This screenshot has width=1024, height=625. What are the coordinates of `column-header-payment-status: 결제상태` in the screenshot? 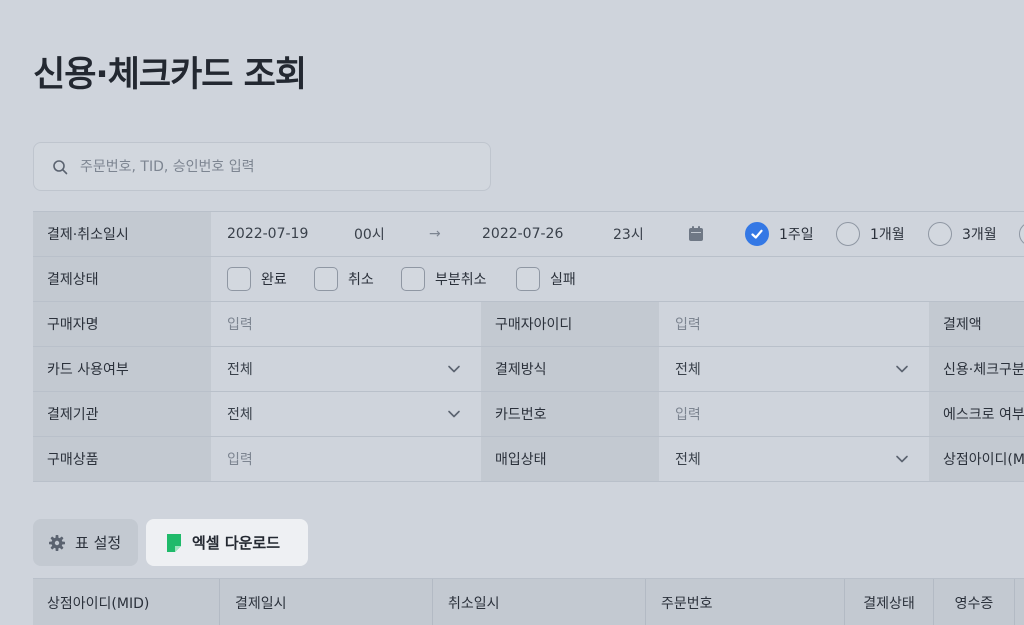 It's located at (889, 602).